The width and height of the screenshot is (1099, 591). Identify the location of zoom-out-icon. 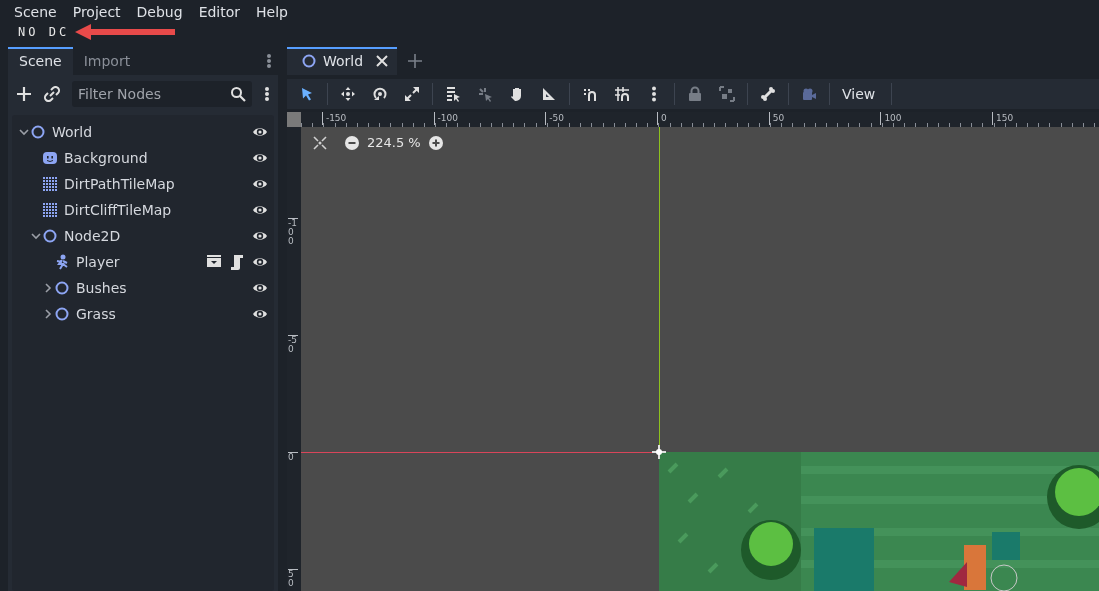
(352, 142).